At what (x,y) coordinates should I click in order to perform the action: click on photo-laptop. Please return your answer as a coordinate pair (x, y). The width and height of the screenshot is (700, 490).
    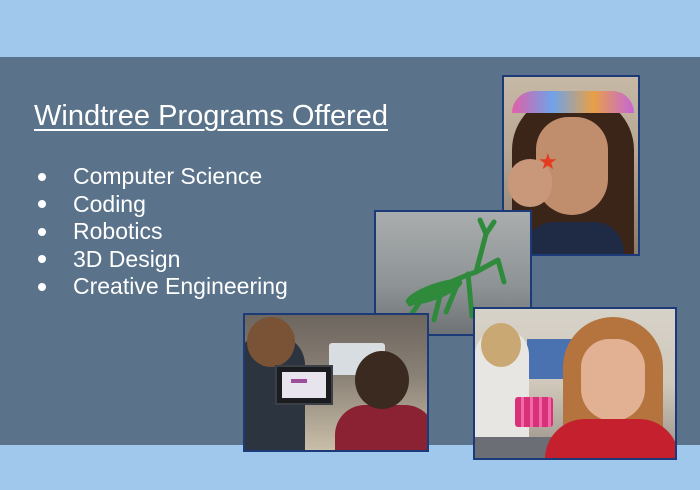
    Looking at the image, I should click on (304, 385).